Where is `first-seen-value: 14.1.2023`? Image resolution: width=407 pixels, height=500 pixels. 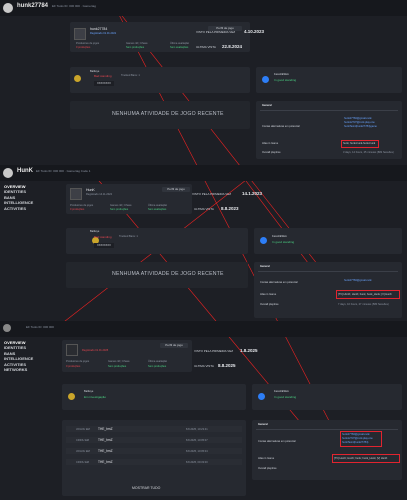
first-seen-value: 14.1.2023 is located at coordinates (252, 193).